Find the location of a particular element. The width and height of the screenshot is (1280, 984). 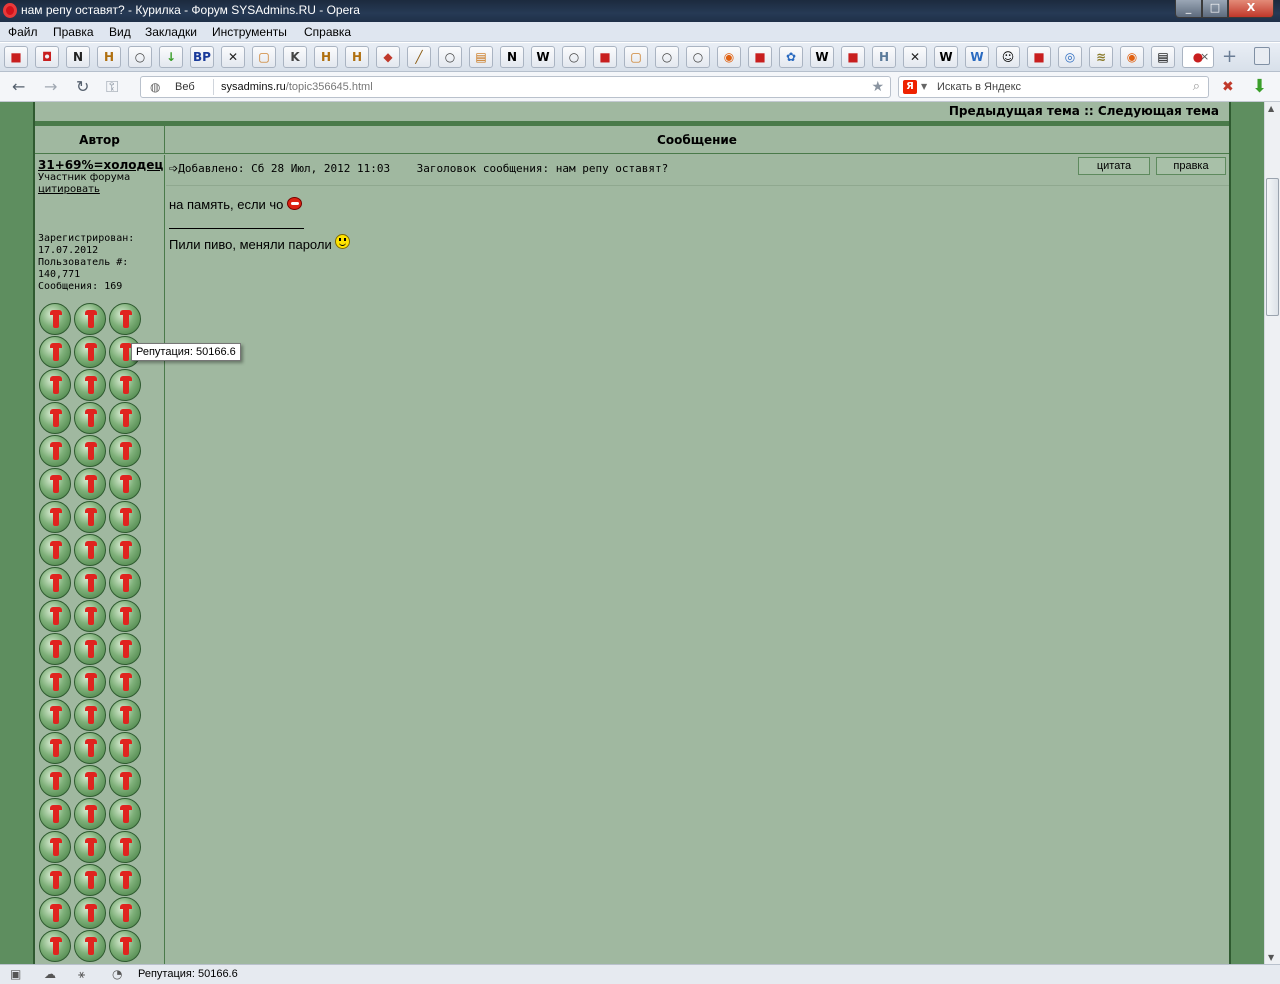

post-body: на память, если чо is located at coordinates (236, 204).